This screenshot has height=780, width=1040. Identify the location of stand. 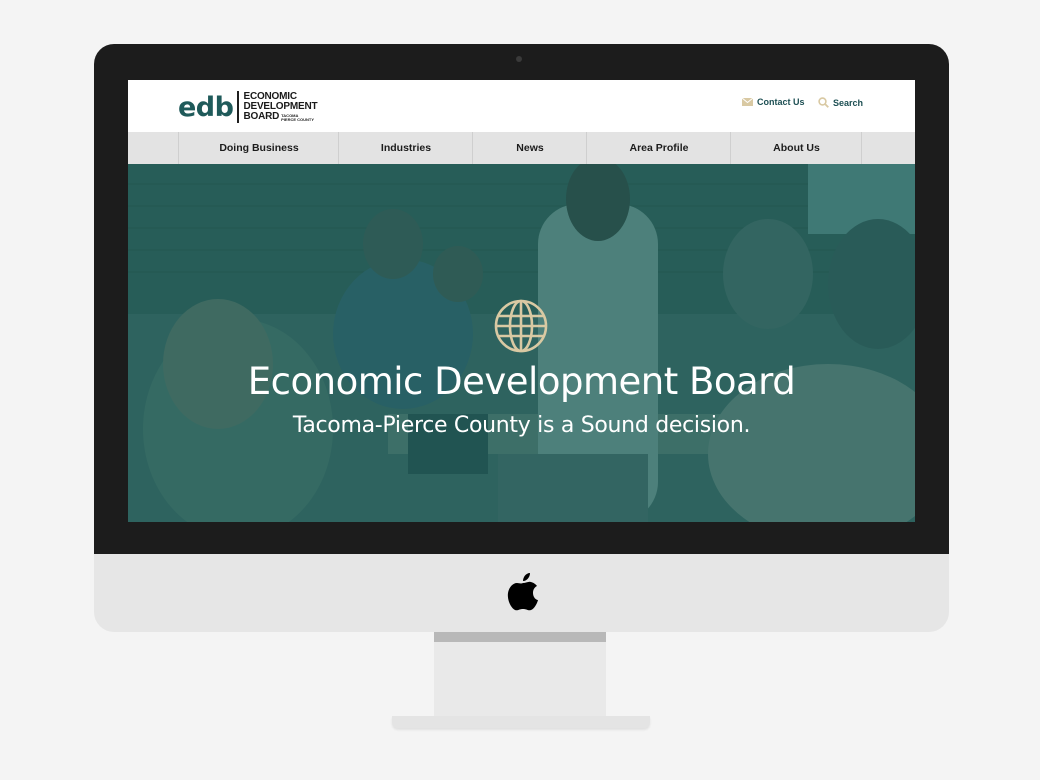
(520, 679).